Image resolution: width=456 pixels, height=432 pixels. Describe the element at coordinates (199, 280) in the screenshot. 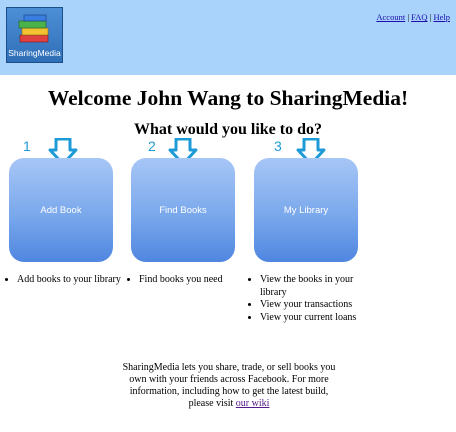

I see `list-item: Find books you need` at that location.